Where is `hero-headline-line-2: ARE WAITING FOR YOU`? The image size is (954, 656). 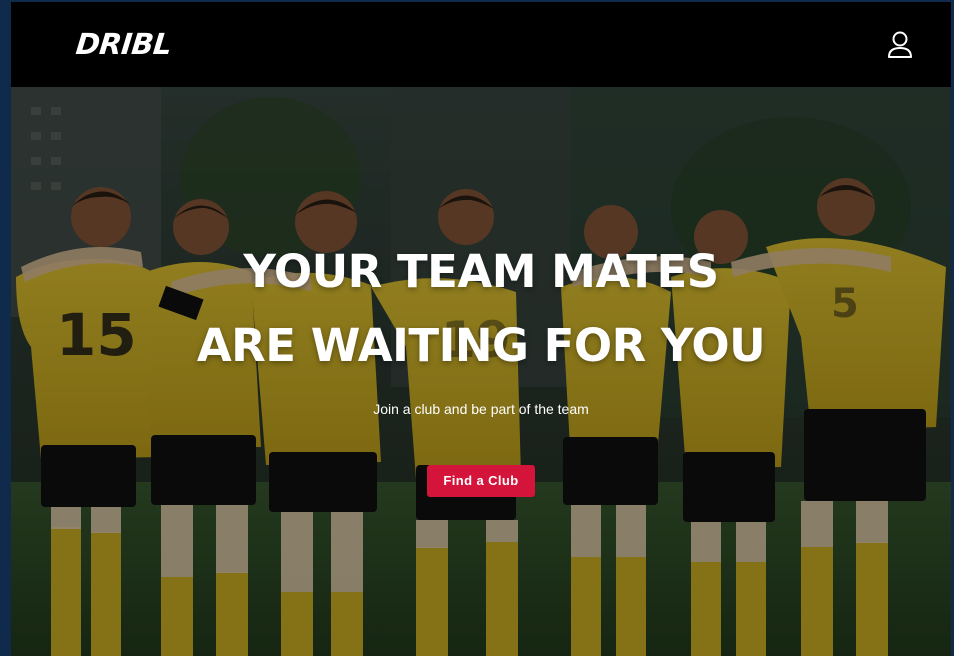 hero-headline-line-2: ARE WAITING FOR YOU is located at coordinates (481, 345).